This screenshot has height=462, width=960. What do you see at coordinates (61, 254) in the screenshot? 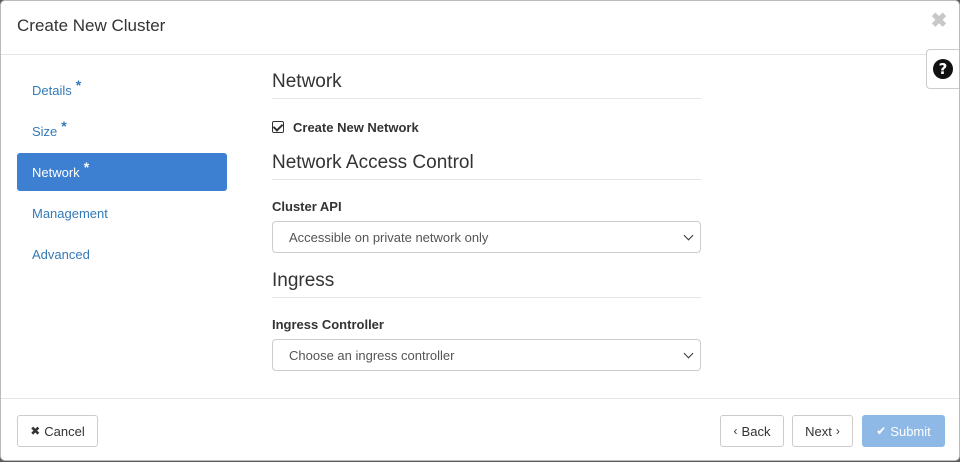
I see `sidebar-item-label: Advanced` at bounding box center [61, 254].